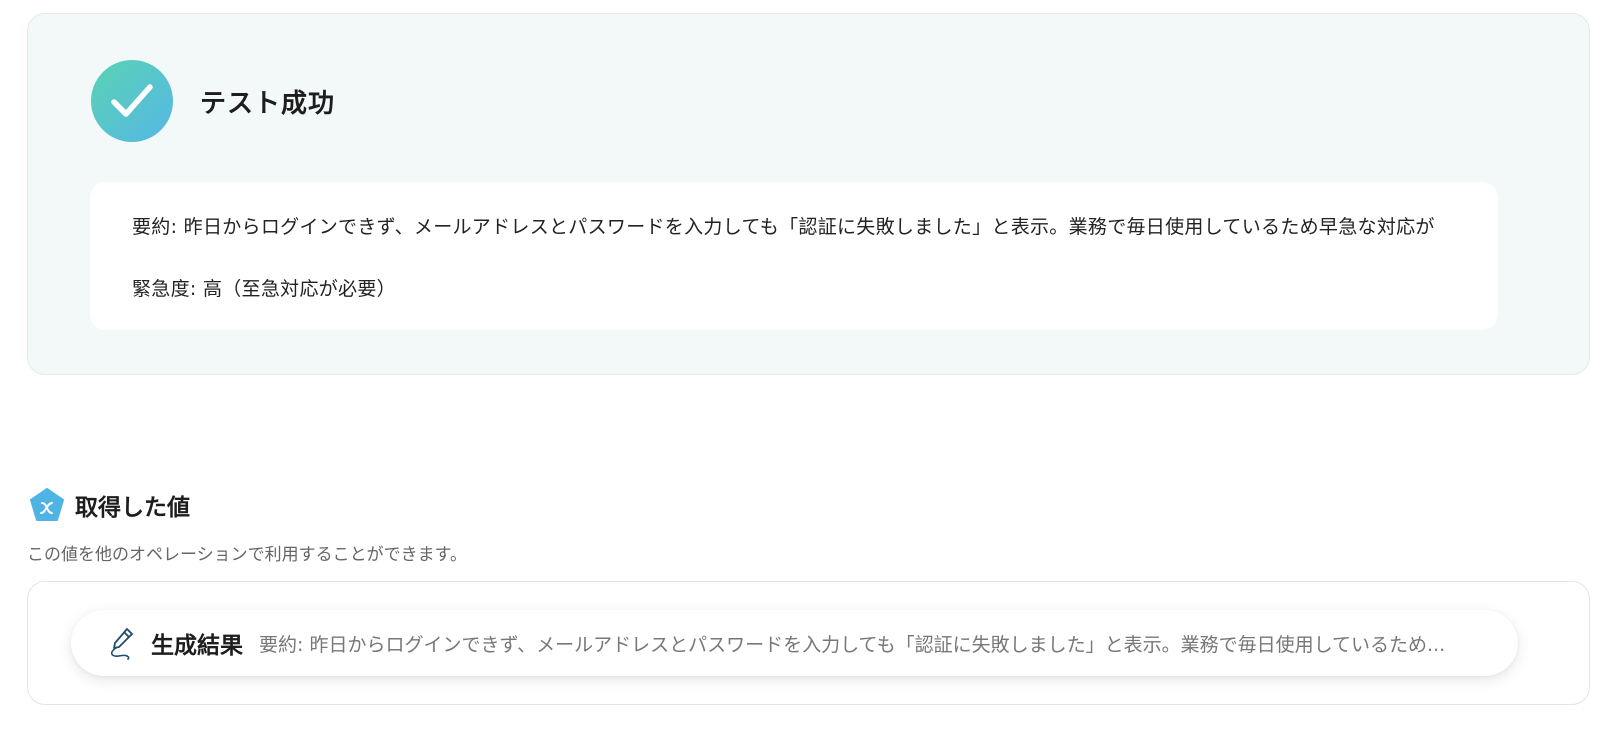 The height and width of the screenshot is (733, 1600). I want to click on value-chip-label: 生成結果, so click(197, 646).